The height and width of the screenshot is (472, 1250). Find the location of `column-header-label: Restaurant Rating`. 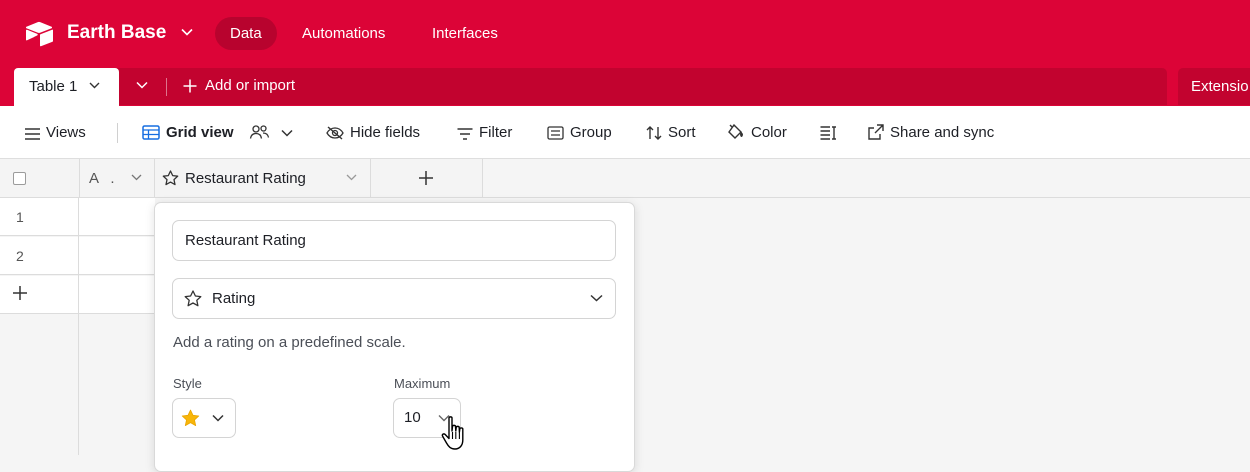

column-header-label: Restaurant Rating is located at coordinates (245, 178).